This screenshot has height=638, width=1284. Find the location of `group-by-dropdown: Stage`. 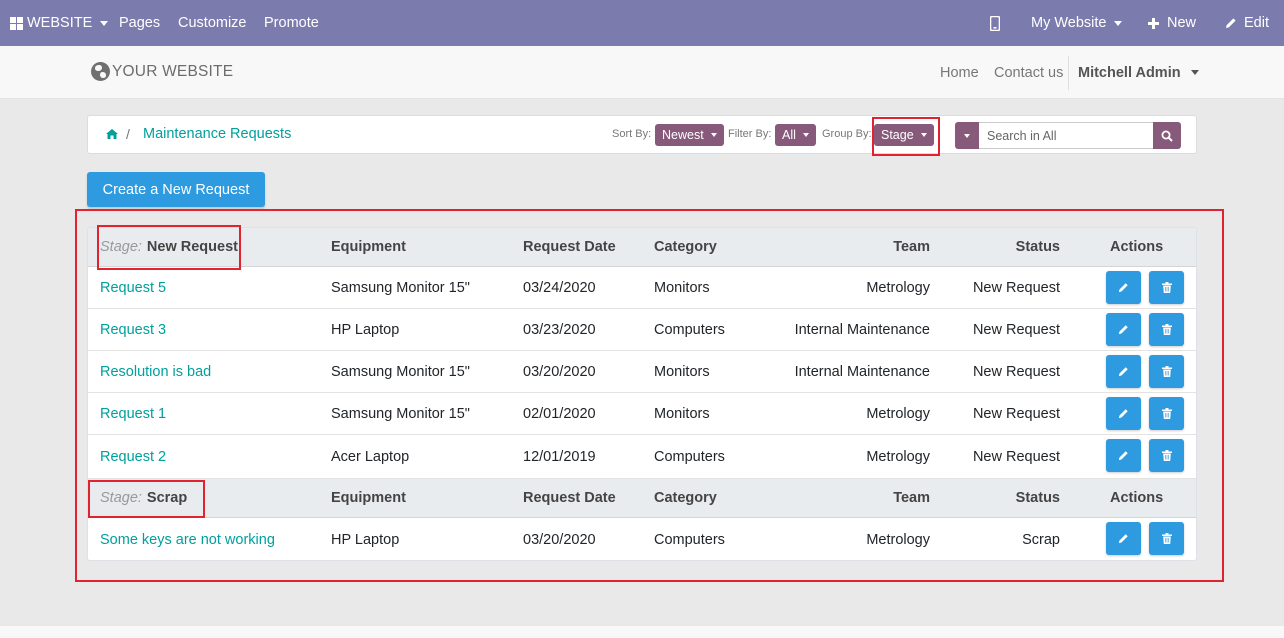

group-by-dropdown: Stage is located at coordinates (904, 135).